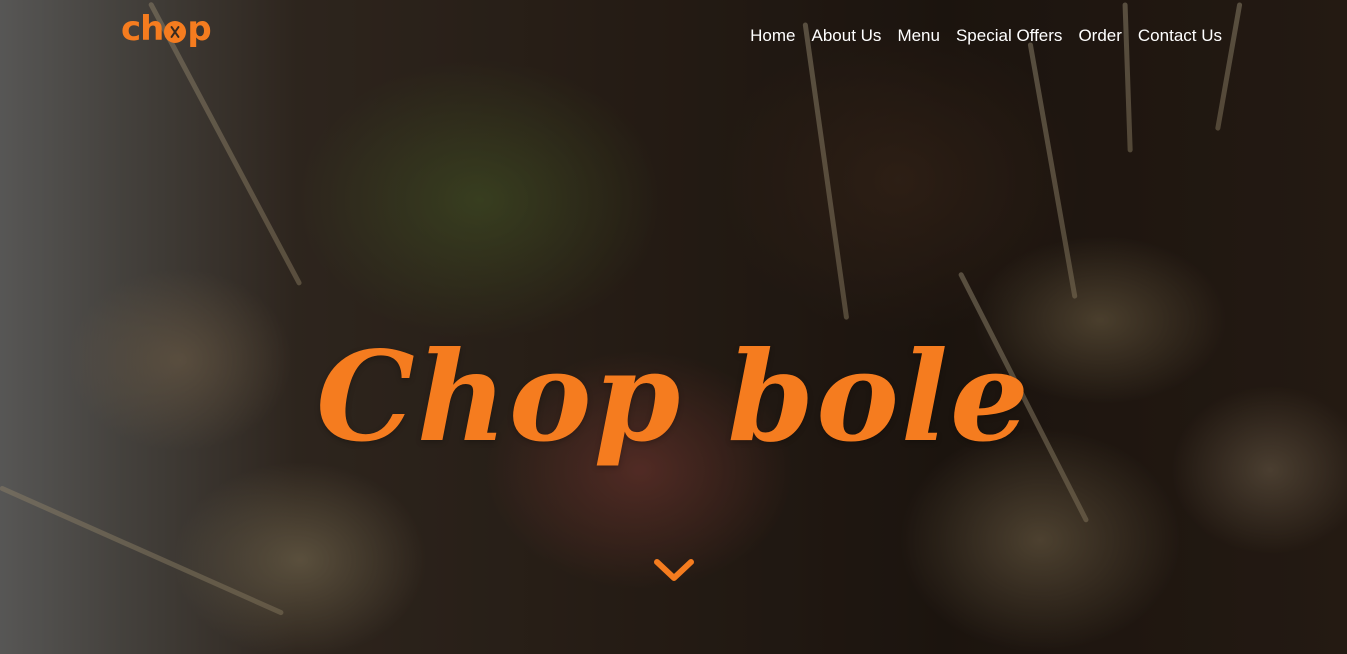  What do you see at coordinates (199, 29) in the screenshot?
I see `logo-text-right: p` at bounding box center [199, 29].